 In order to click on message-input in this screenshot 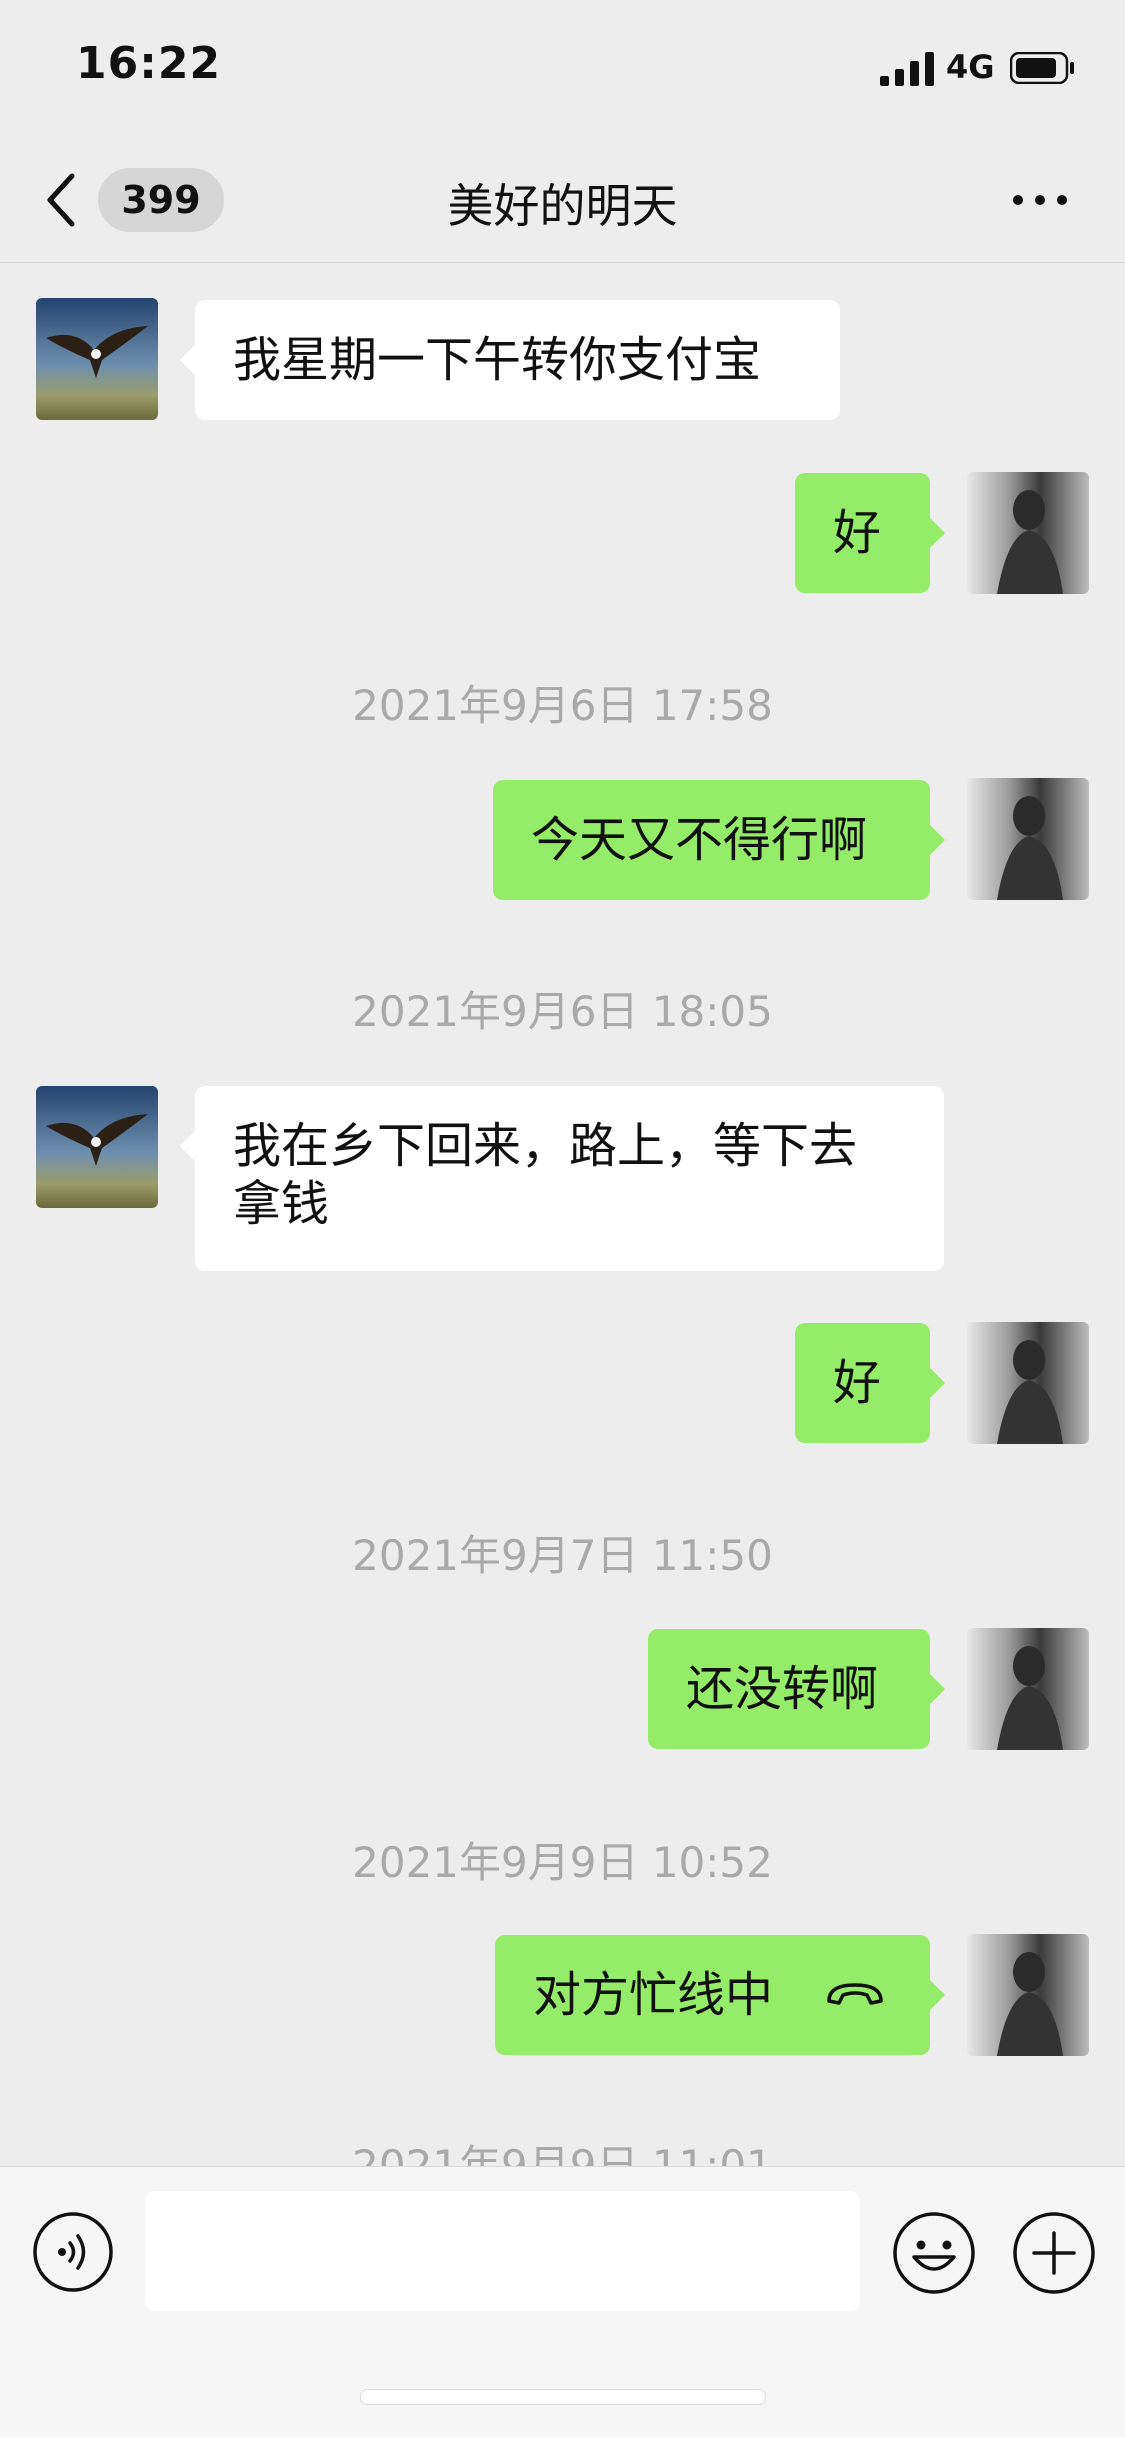, I will do `click(502, 2251)`.